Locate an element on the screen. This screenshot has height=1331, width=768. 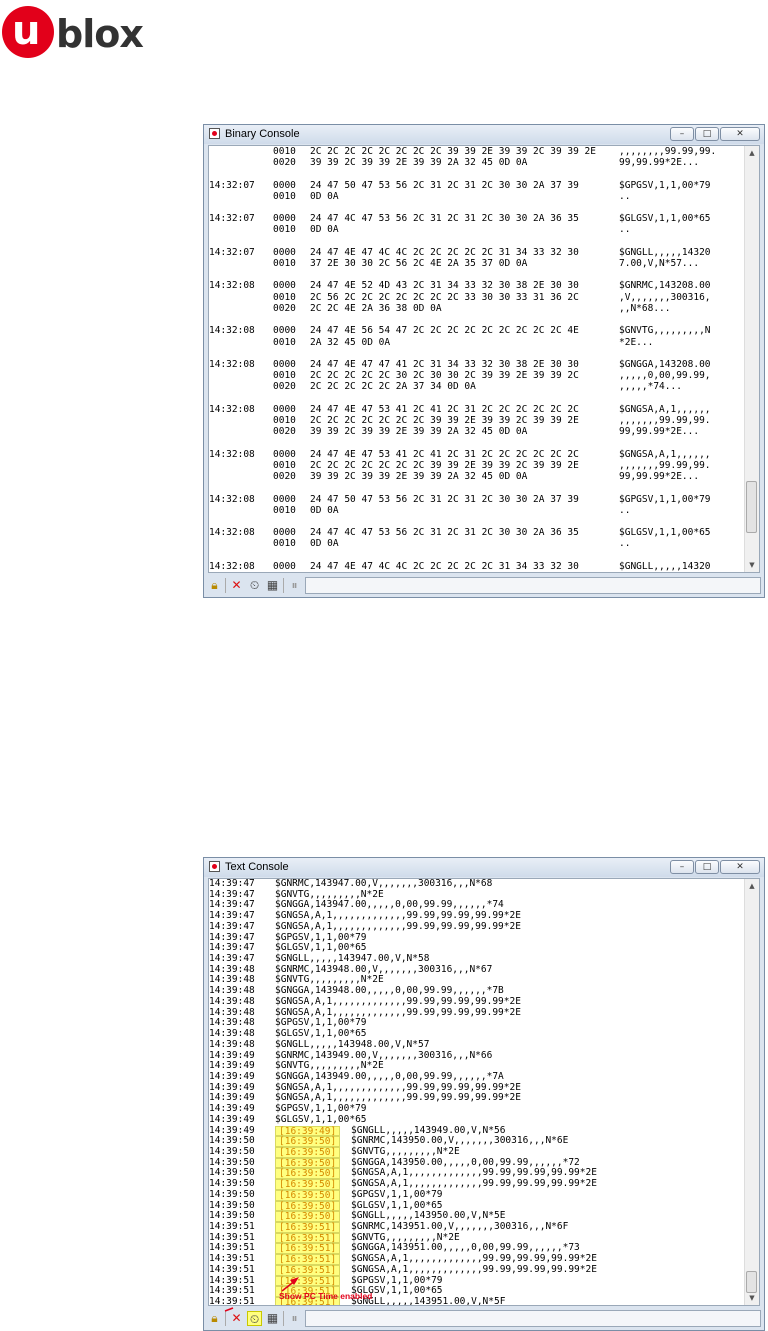
annotation-arrow-icon is located at coordinates (261, 1294).